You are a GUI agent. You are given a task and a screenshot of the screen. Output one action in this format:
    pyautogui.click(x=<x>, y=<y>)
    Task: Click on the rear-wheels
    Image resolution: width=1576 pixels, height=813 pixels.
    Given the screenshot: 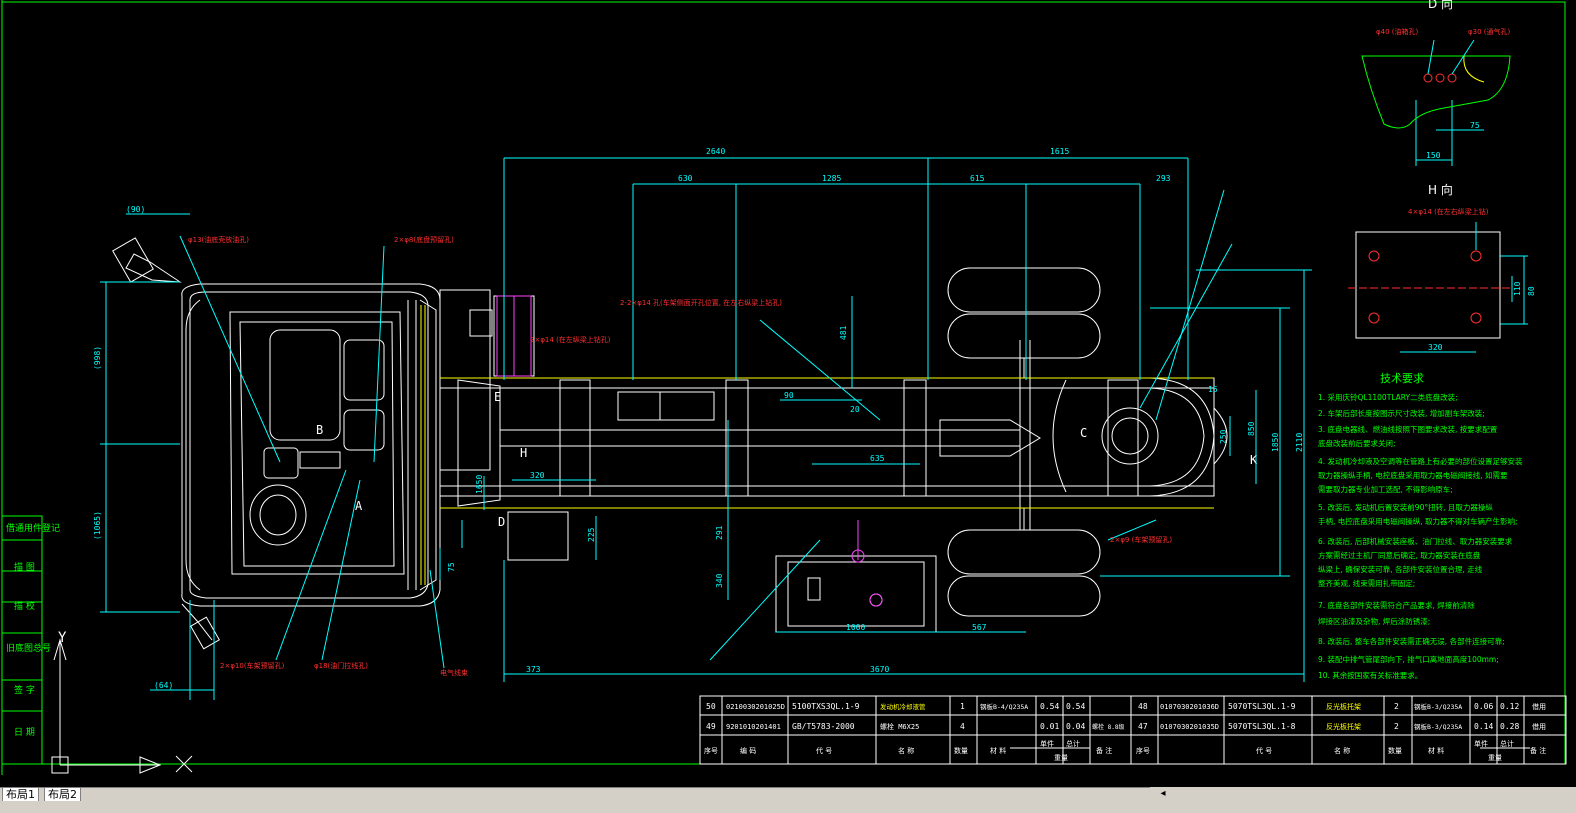 What is the action you would take?
    pyautogui.click(x=1024, y=442)
    